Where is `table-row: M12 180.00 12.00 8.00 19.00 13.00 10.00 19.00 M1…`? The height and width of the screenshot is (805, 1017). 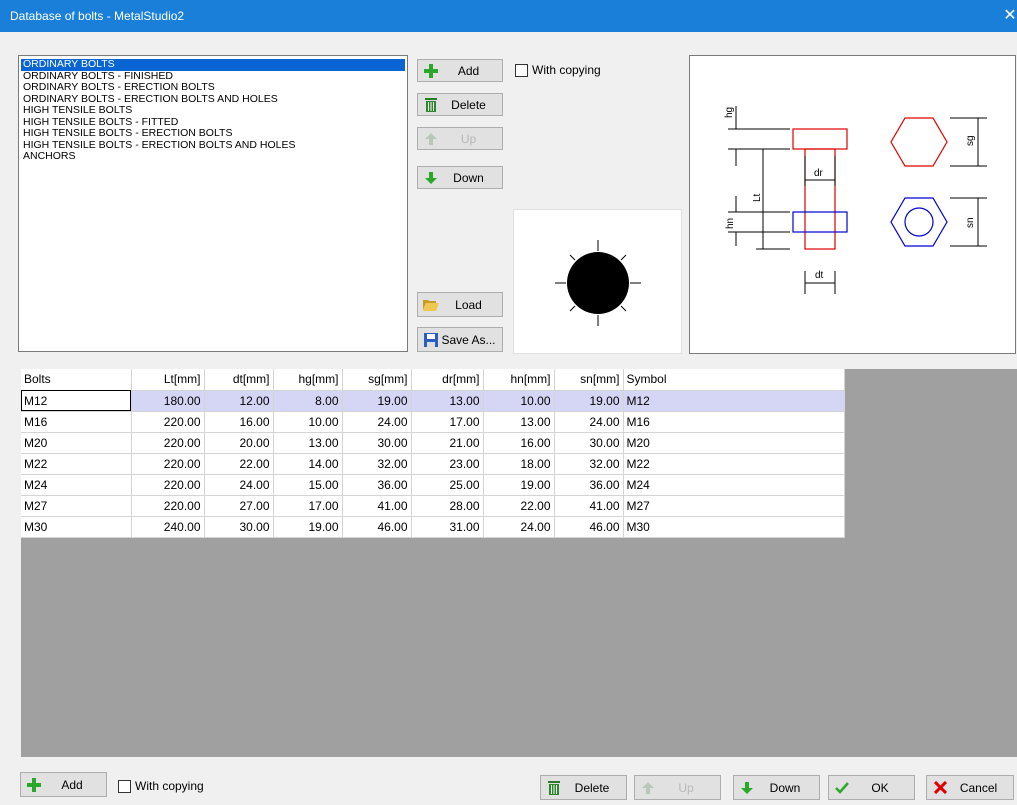
table-row: M12 180.00 12.00 8.00 19.00 13.00 10.00 19.00 M1… is located at coordinates (433, 401).